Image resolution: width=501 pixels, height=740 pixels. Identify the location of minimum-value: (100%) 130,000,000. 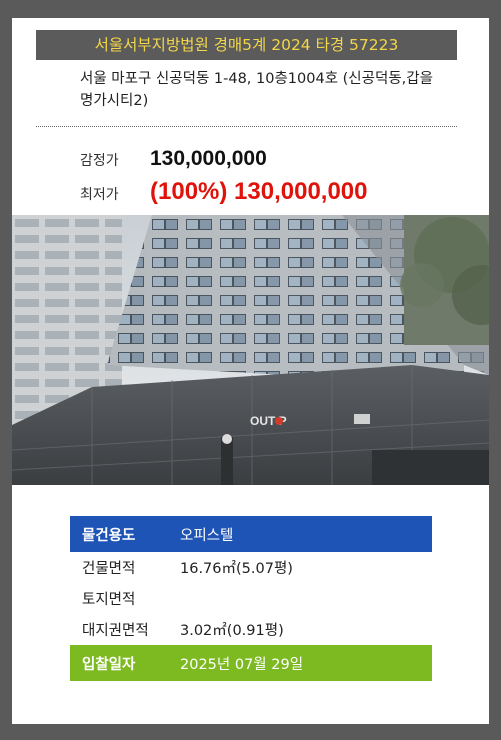
(259, 191).